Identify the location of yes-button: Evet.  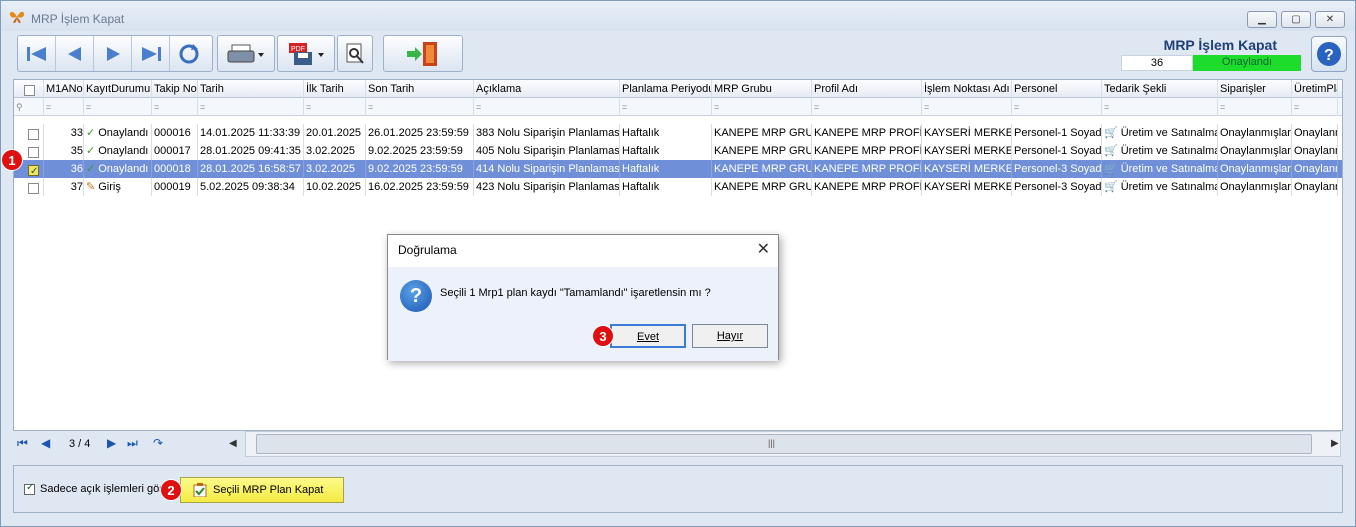
(648, 336).